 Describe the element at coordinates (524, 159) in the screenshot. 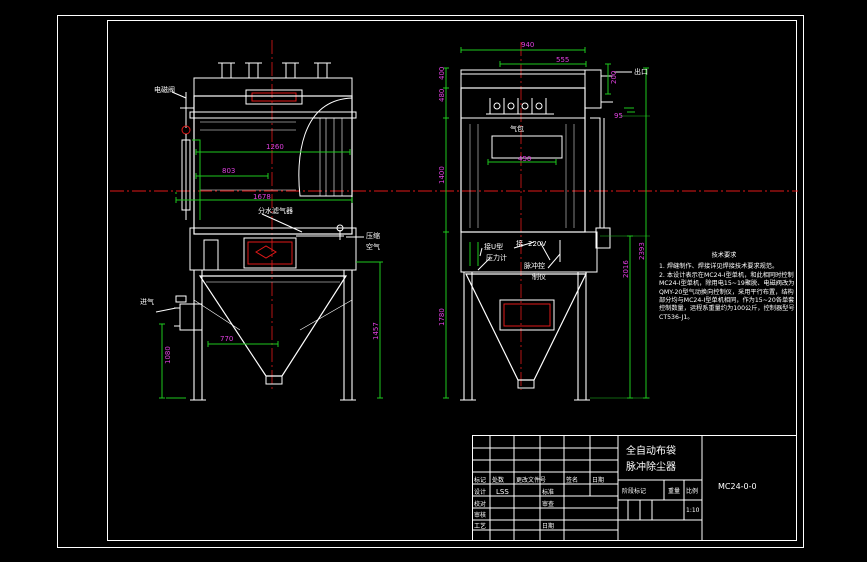

I see `dim-side-450: 450` at that location.